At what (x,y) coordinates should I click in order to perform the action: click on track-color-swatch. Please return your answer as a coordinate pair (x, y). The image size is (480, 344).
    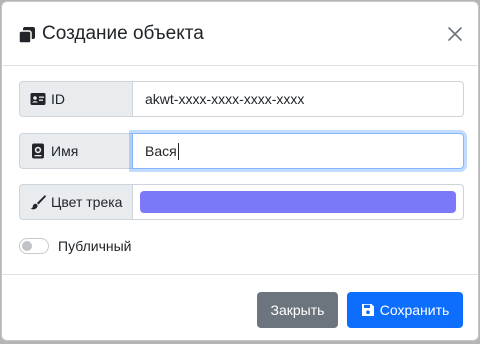
    Looking at the image, I should click on (298, 202).